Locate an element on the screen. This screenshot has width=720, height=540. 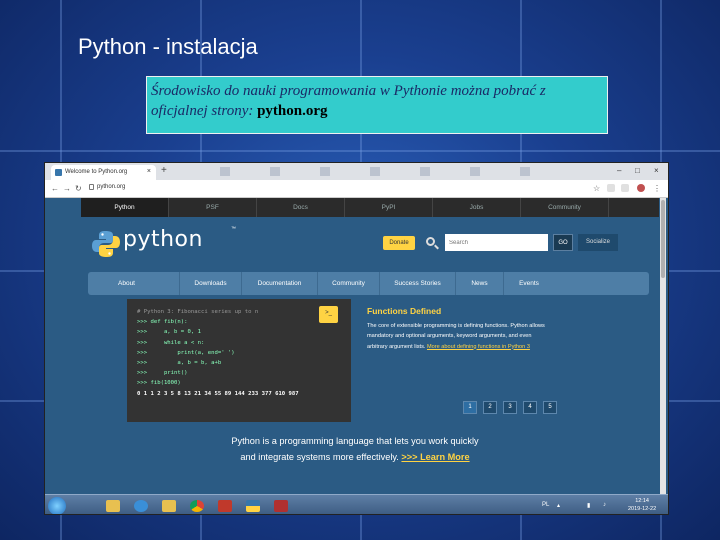
topnav-psf: PSF is located at coordinates (213, 207).